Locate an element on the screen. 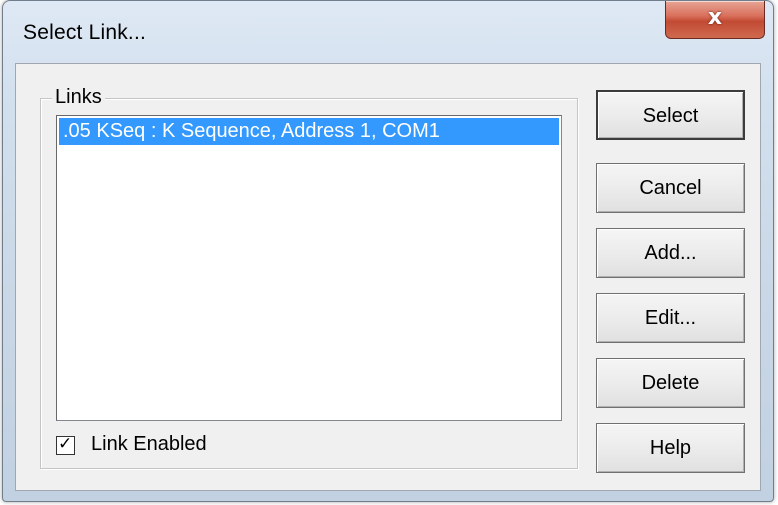  close-button: x is located at coordinates (715, 20).